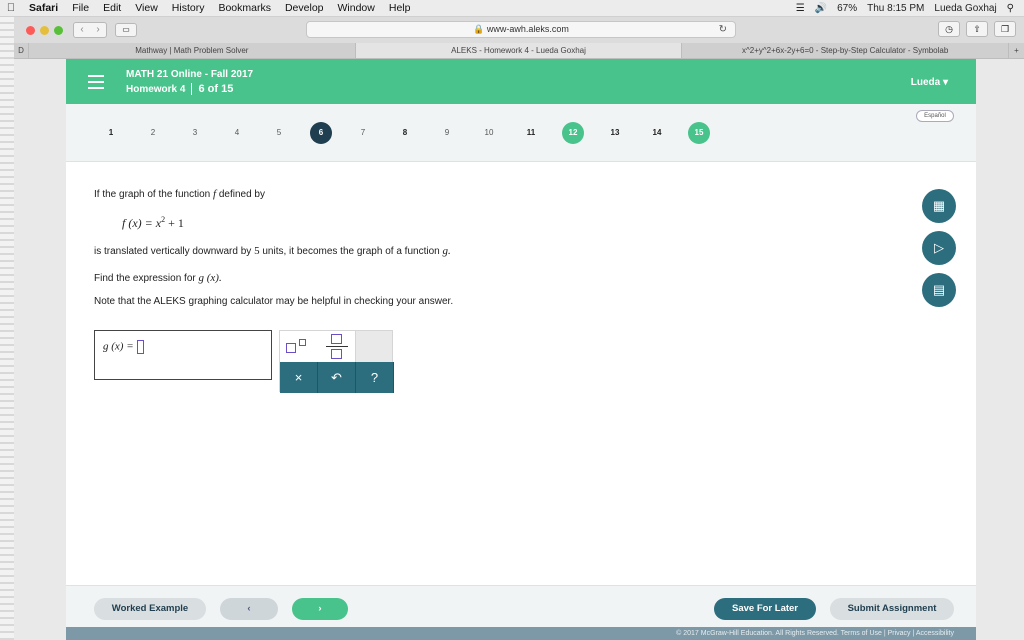 Image resolution: width=1024 pixels, height=640 pixels. I want to click on history-icon: ◷, so click(949, 29).